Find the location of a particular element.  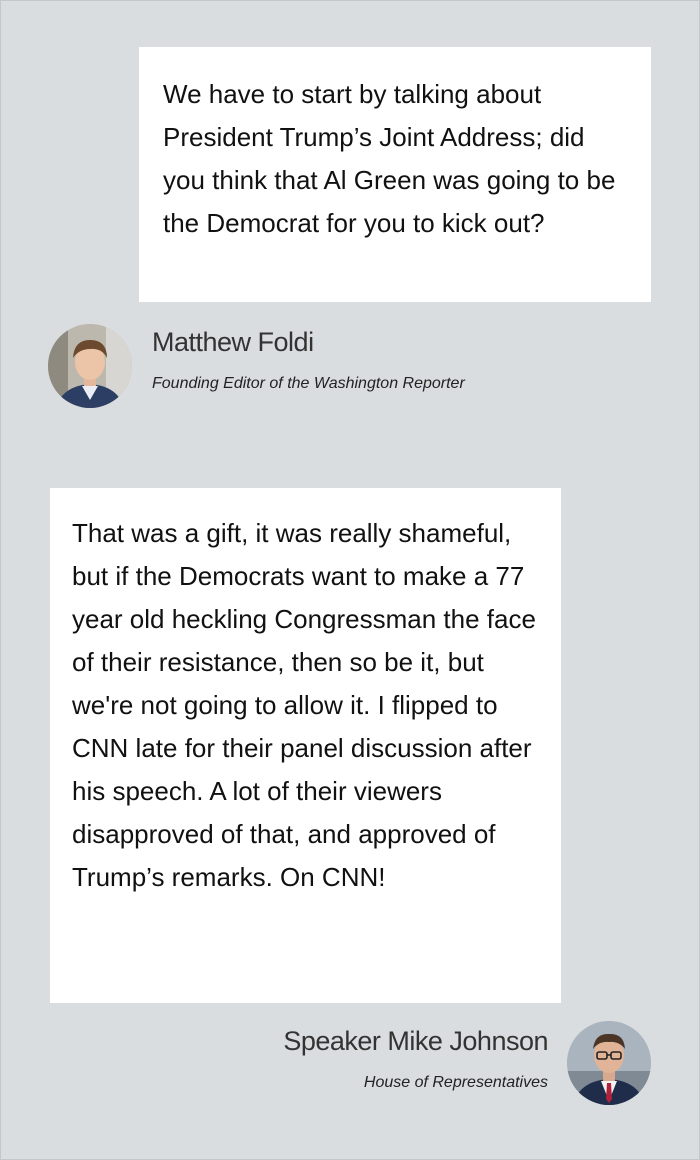

respondent-photo is located at coordinates (609, 1063).